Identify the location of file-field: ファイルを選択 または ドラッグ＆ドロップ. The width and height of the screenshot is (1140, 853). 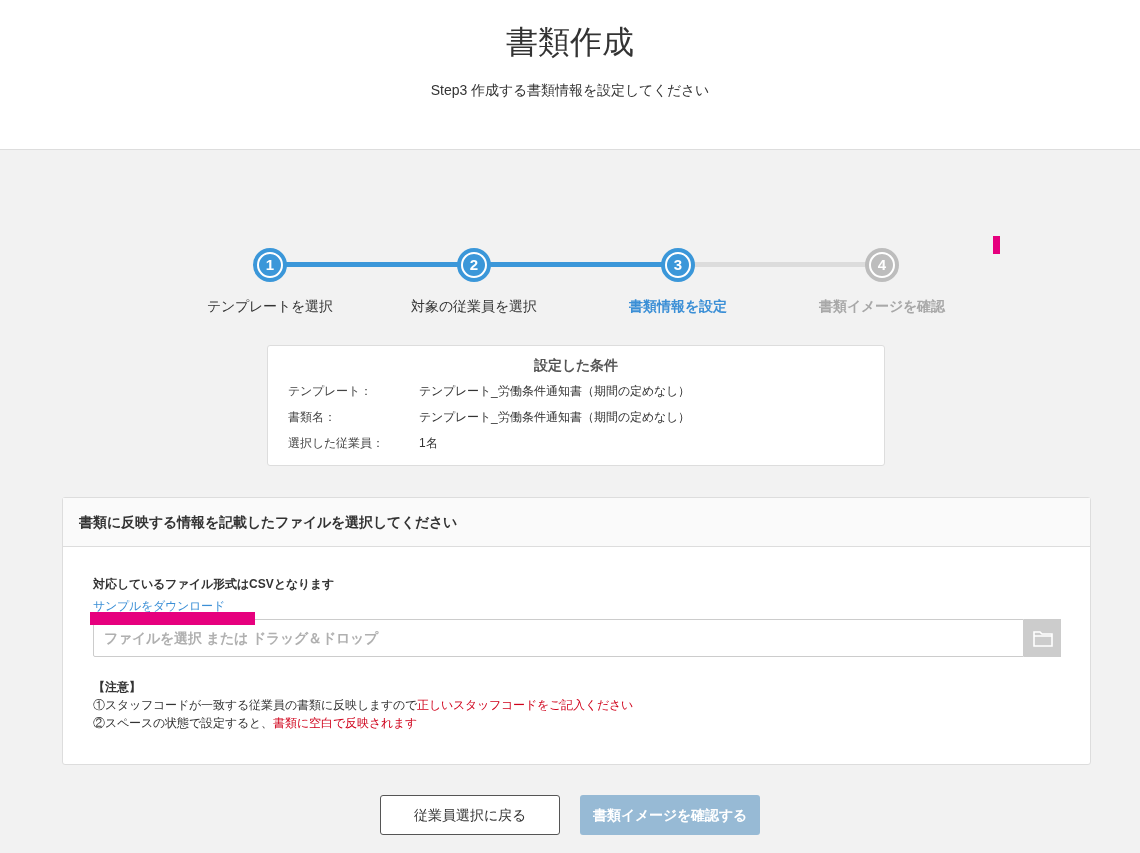
(558, 638).